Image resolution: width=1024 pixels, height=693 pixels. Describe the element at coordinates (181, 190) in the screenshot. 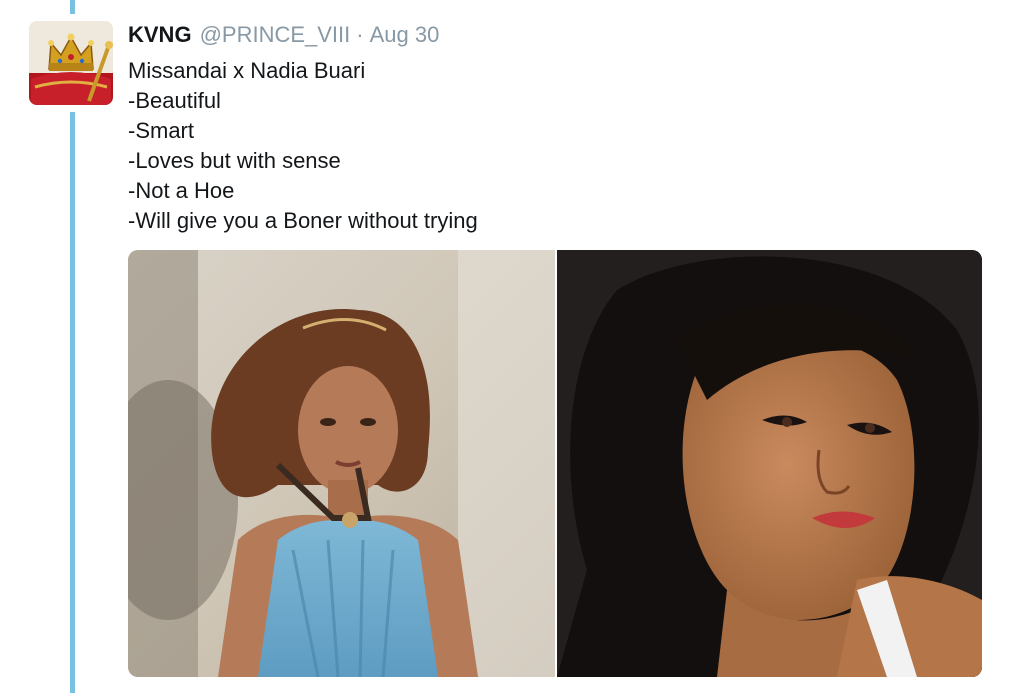

I see `tweet-text-line: -Not a Hoe` at that location.